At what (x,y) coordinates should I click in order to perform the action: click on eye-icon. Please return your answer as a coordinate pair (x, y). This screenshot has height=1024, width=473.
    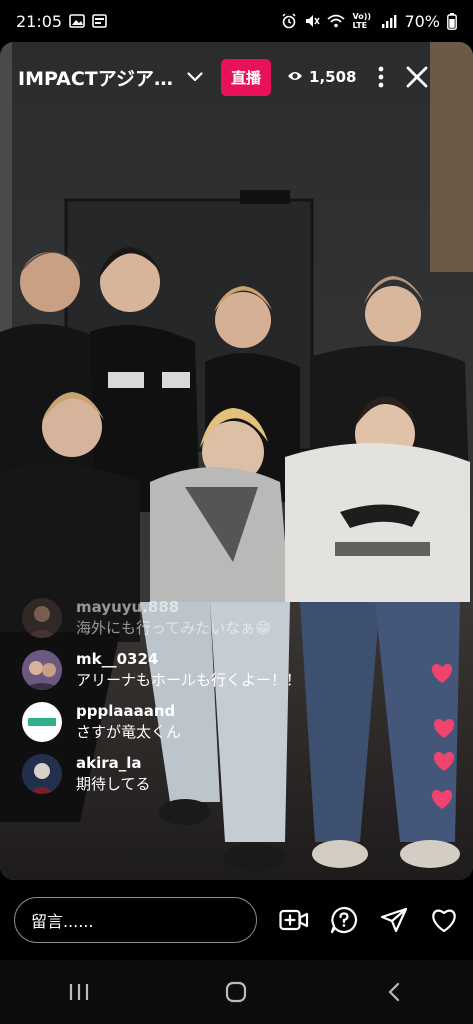
    Looking at the image, I should click on (295, 77).